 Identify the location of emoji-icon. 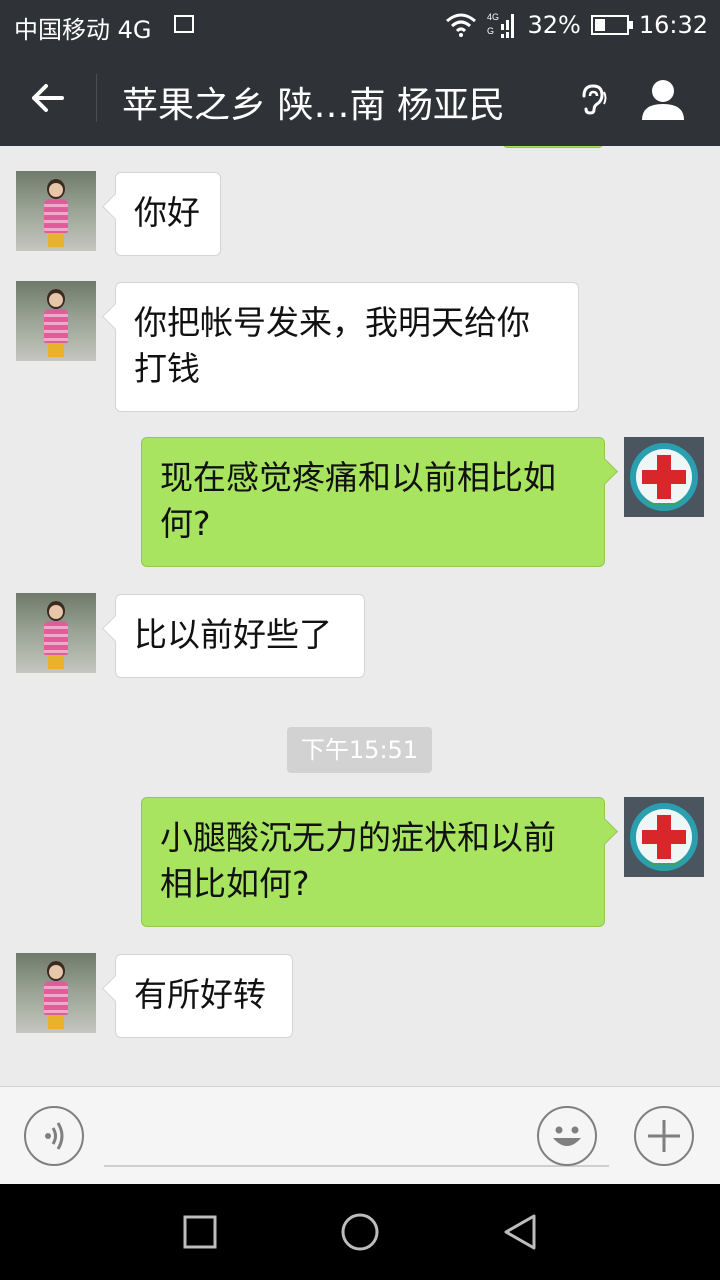
(567, 1136).